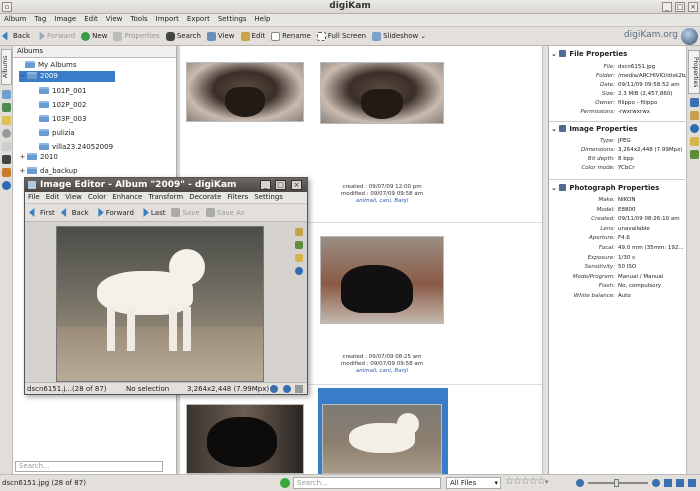 This screenshot has width=700, height=491. Describe the element at coordinates (6, 120) in the screenshot. I see `timeline-icon` at that location.